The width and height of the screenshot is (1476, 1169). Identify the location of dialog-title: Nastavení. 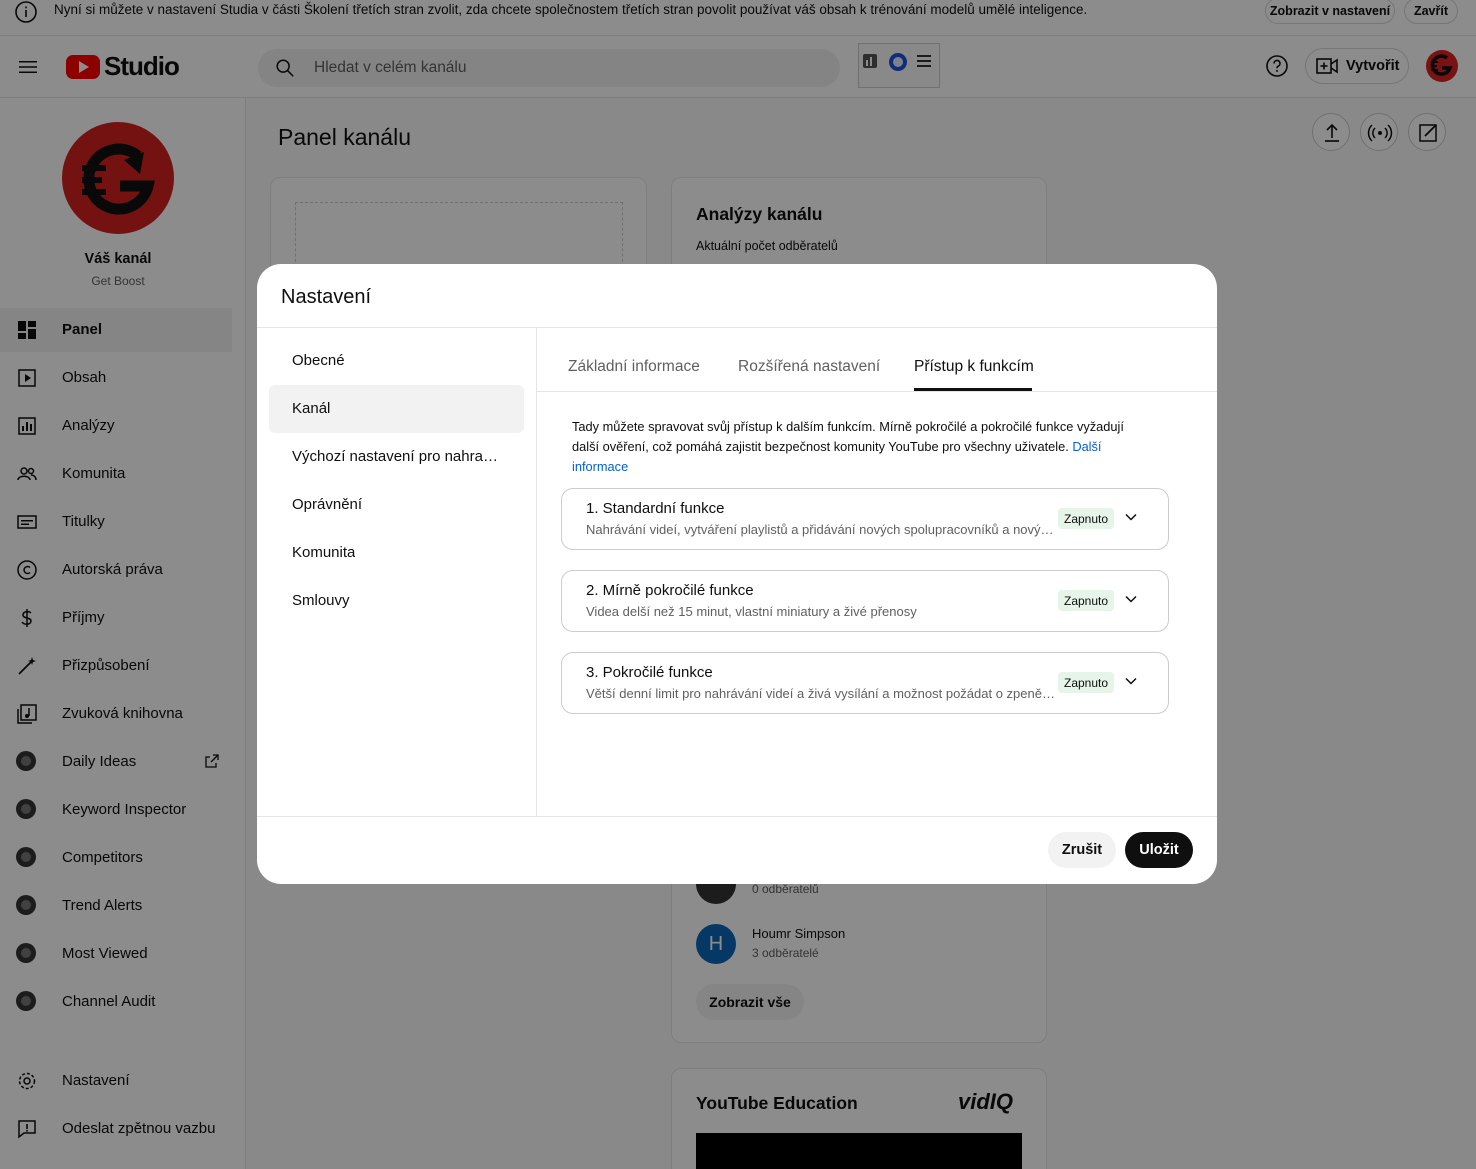
(326, 297).